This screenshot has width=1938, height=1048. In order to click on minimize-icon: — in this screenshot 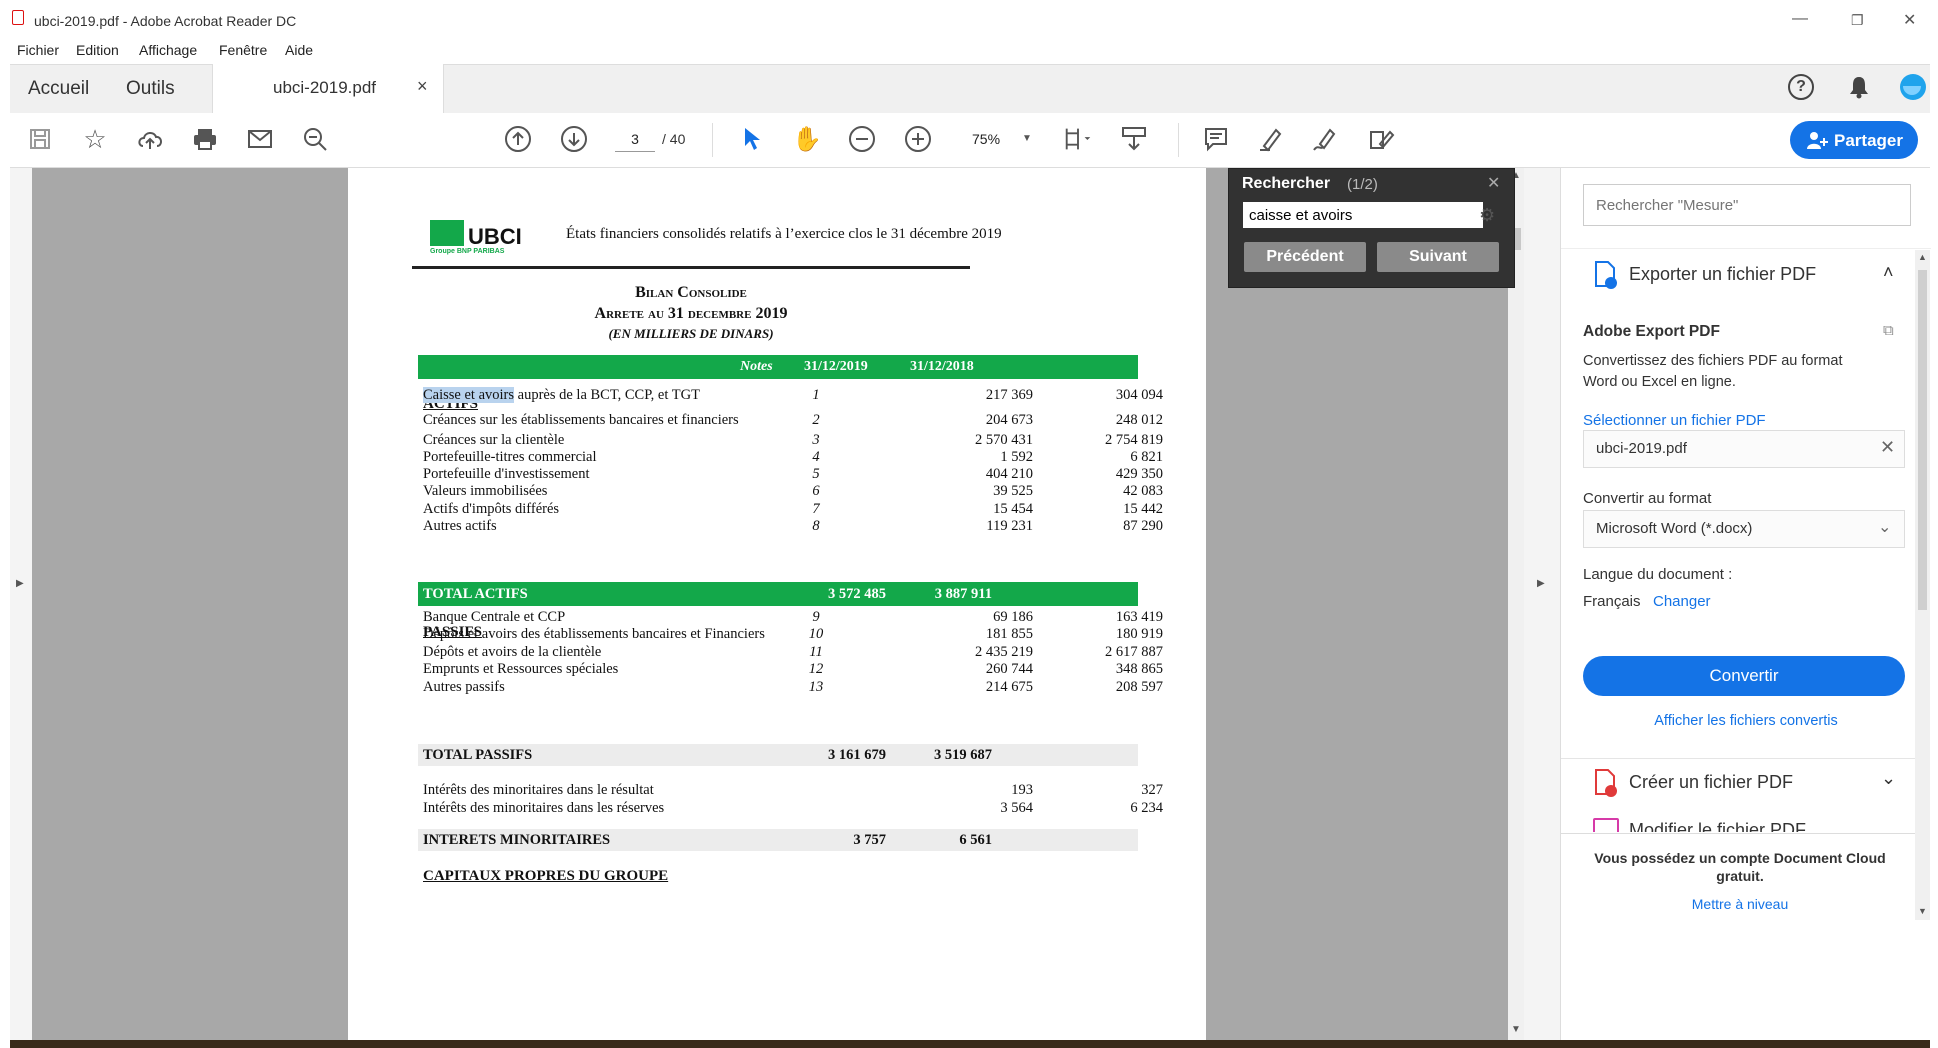, I will do `click(1800, 19)`.